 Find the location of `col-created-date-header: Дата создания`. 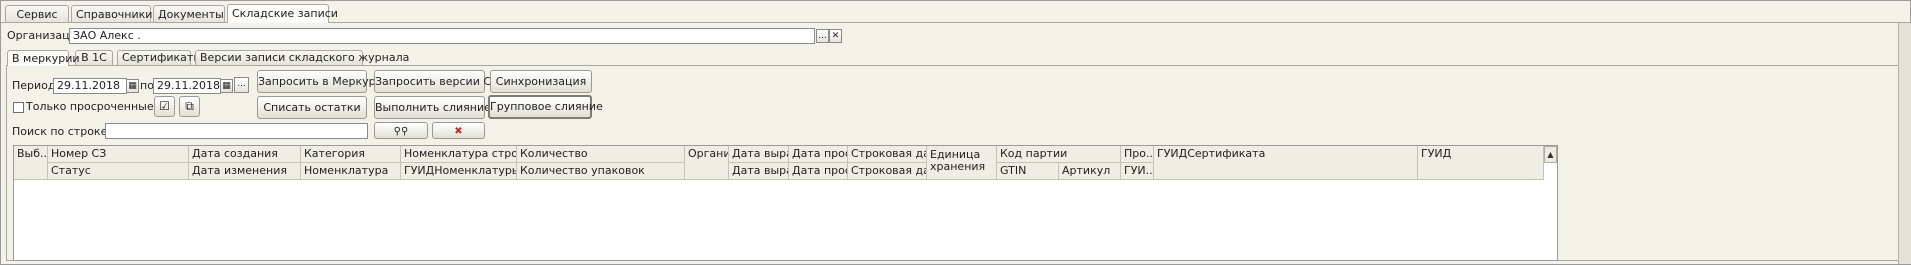

col-created-date-header: Дата создания is located at coordinates (245, 154).